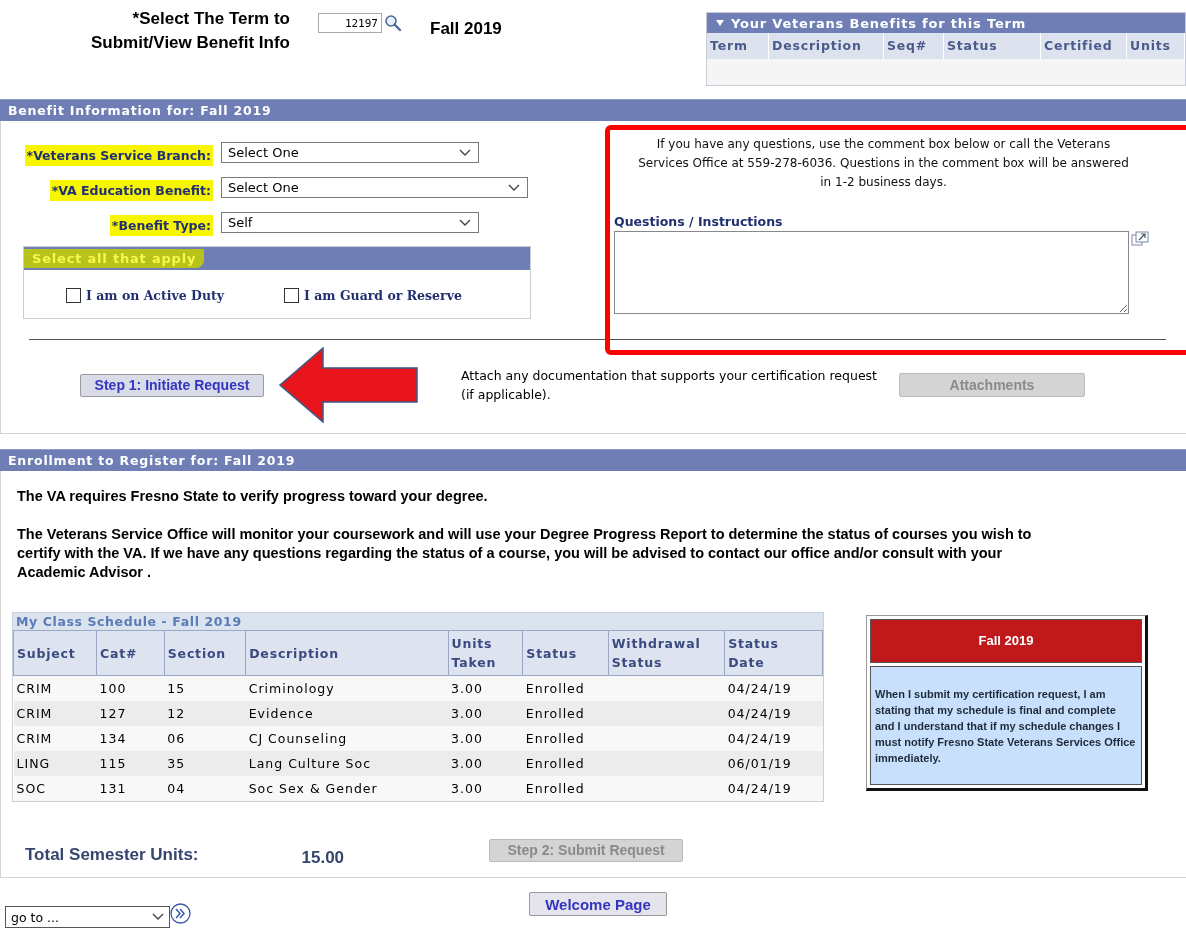 This screenshot has height=929, width=1186. I want to click on table-cell: 15, so click(176, 688).